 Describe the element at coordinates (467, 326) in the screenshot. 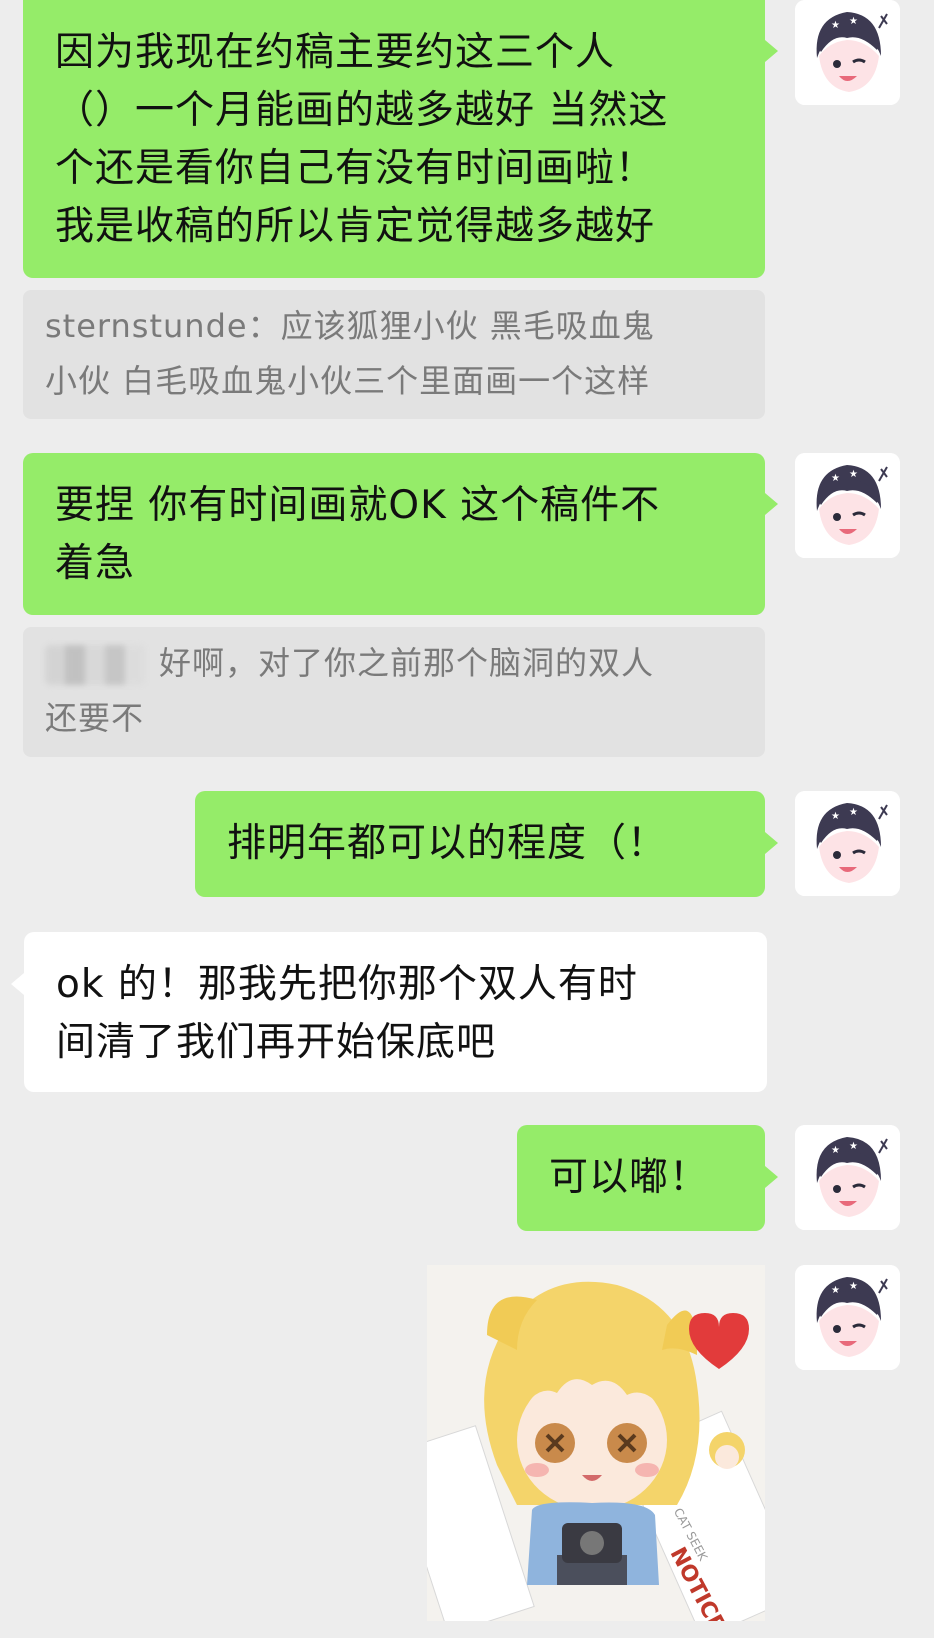

I see `quote-line: 应该狐狸小伙 黑毛吸血鬼` at that location.